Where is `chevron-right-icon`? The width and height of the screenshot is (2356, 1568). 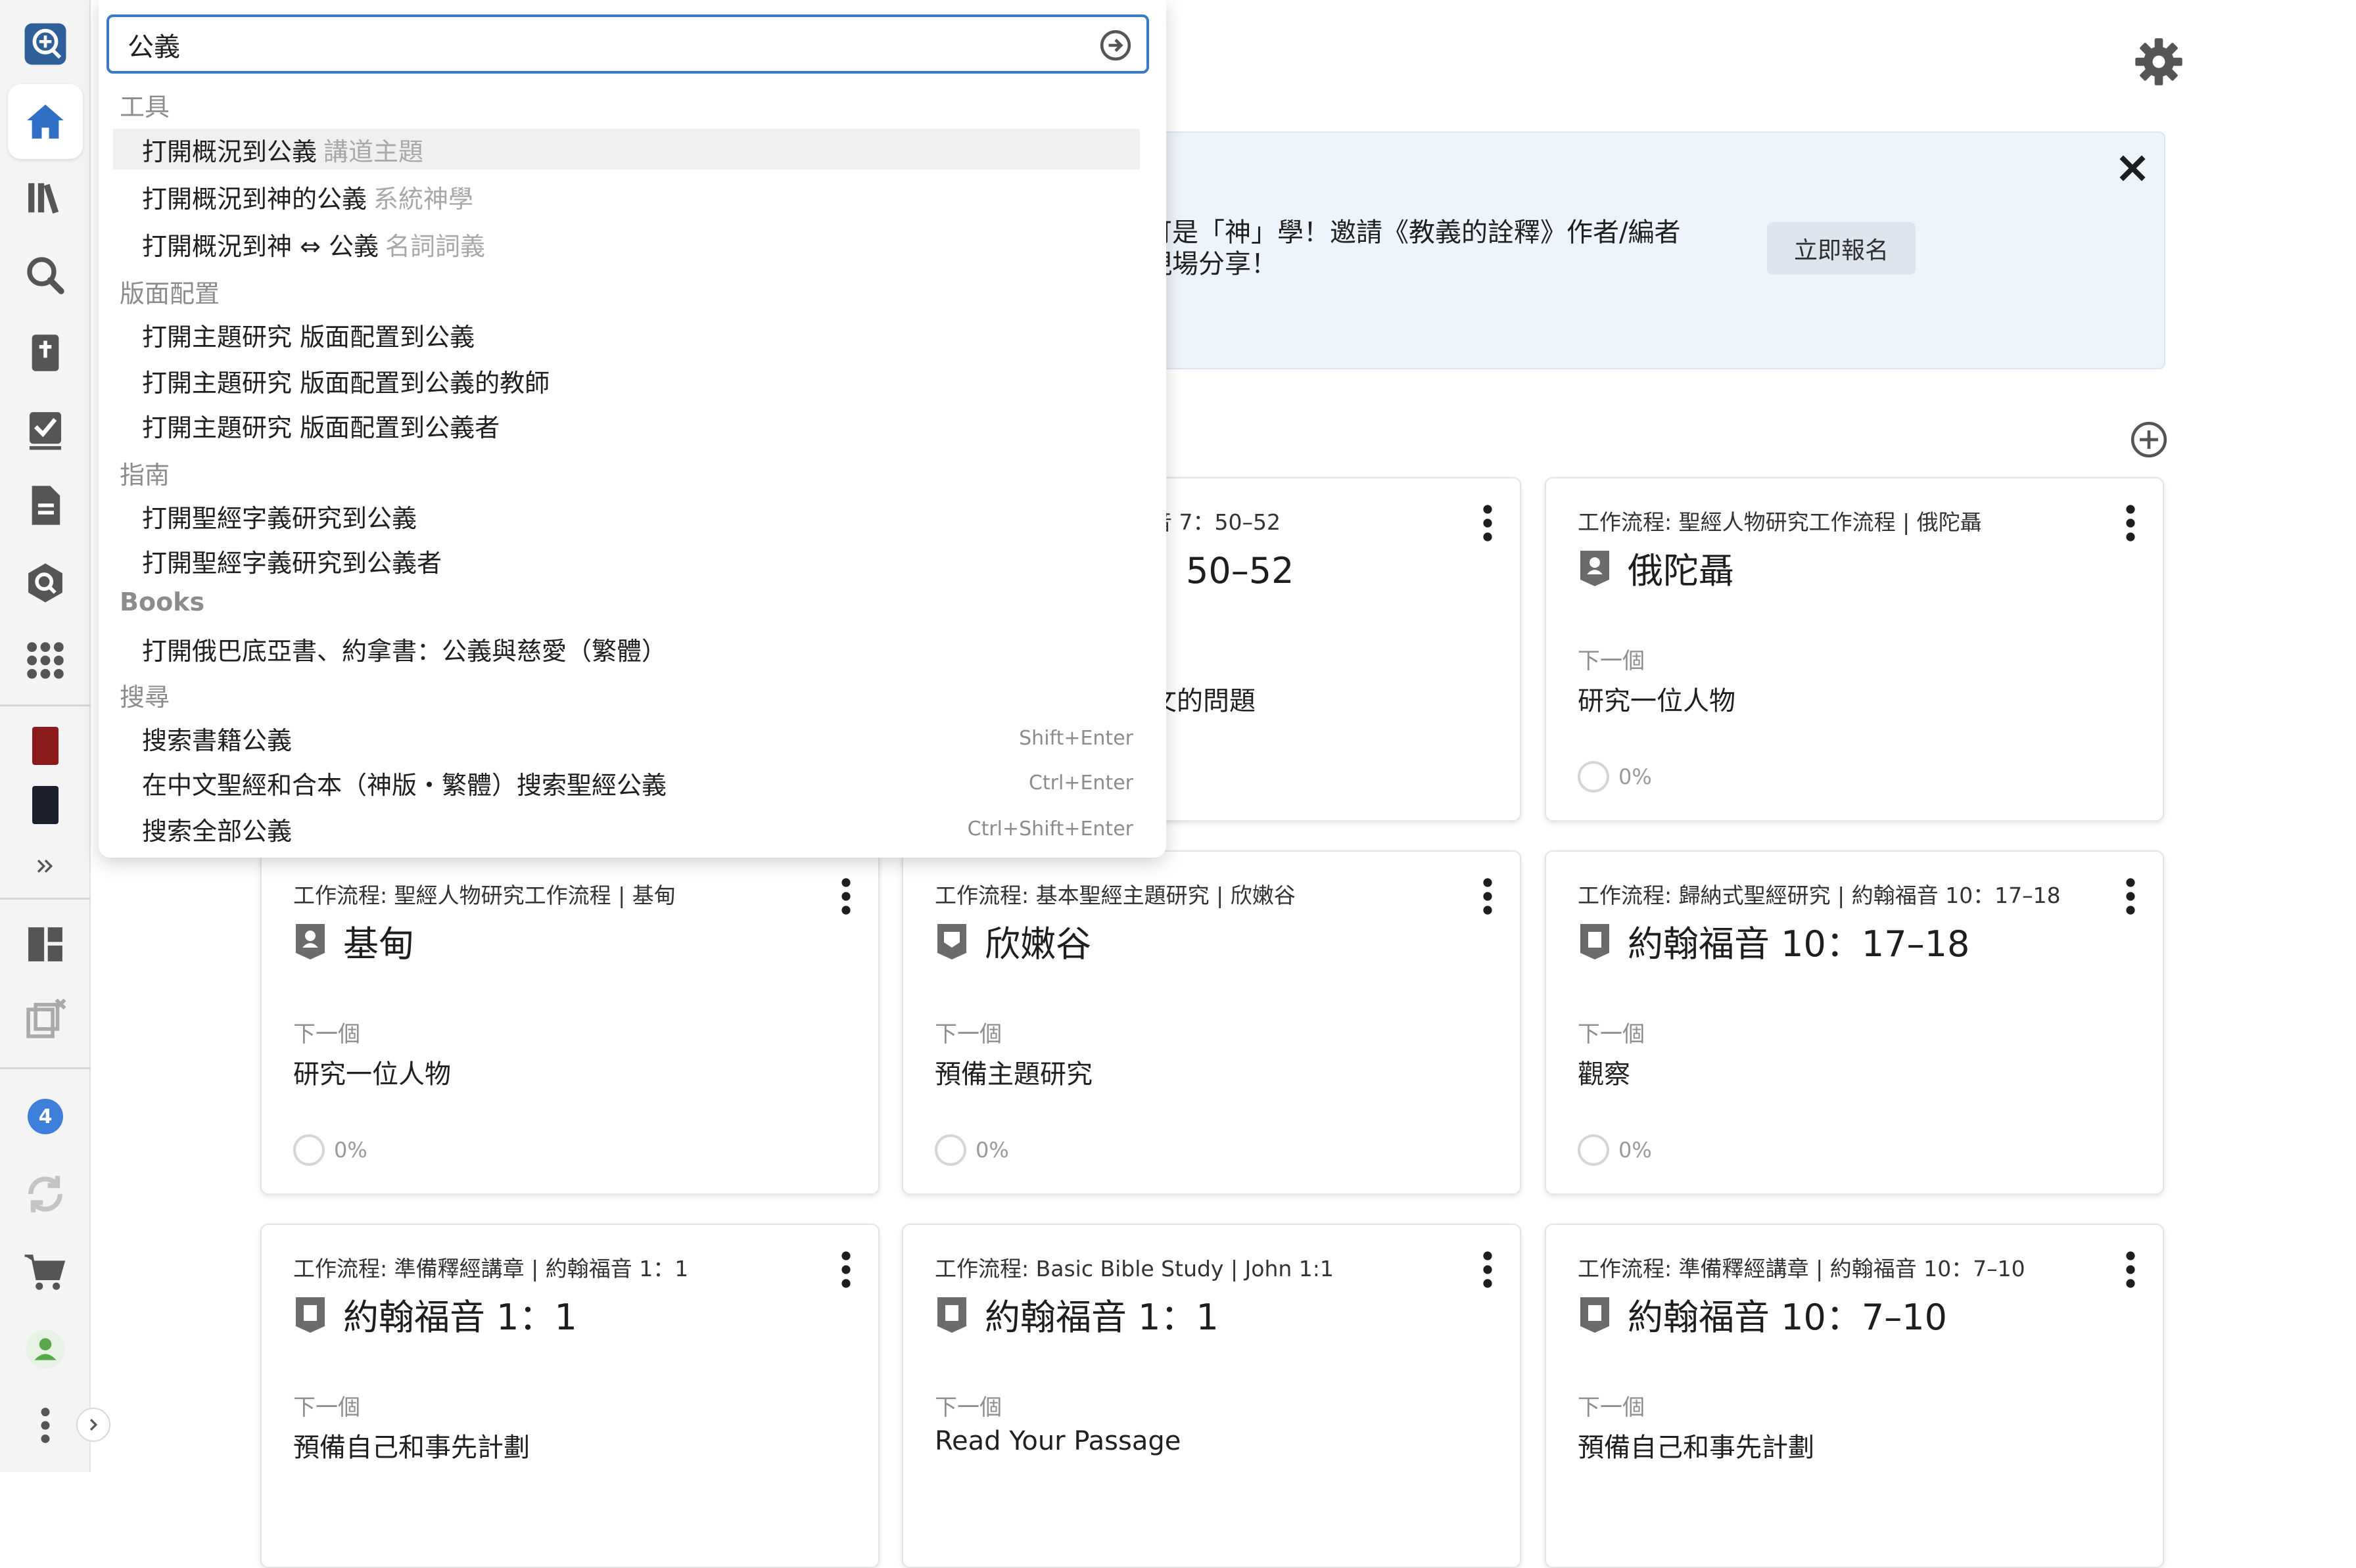
chevron-right-icon is located at coordinates (93, 1425).